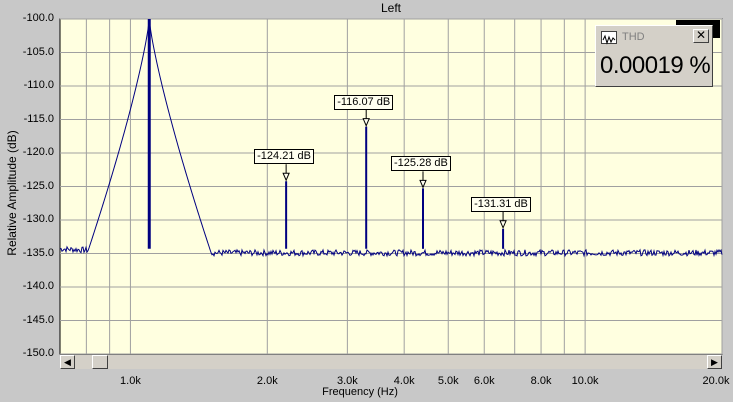 The image size is (733, 402). Describe the element at coordinates (701, 36) in the screenshot. I see `close-button: ✕` at that location.